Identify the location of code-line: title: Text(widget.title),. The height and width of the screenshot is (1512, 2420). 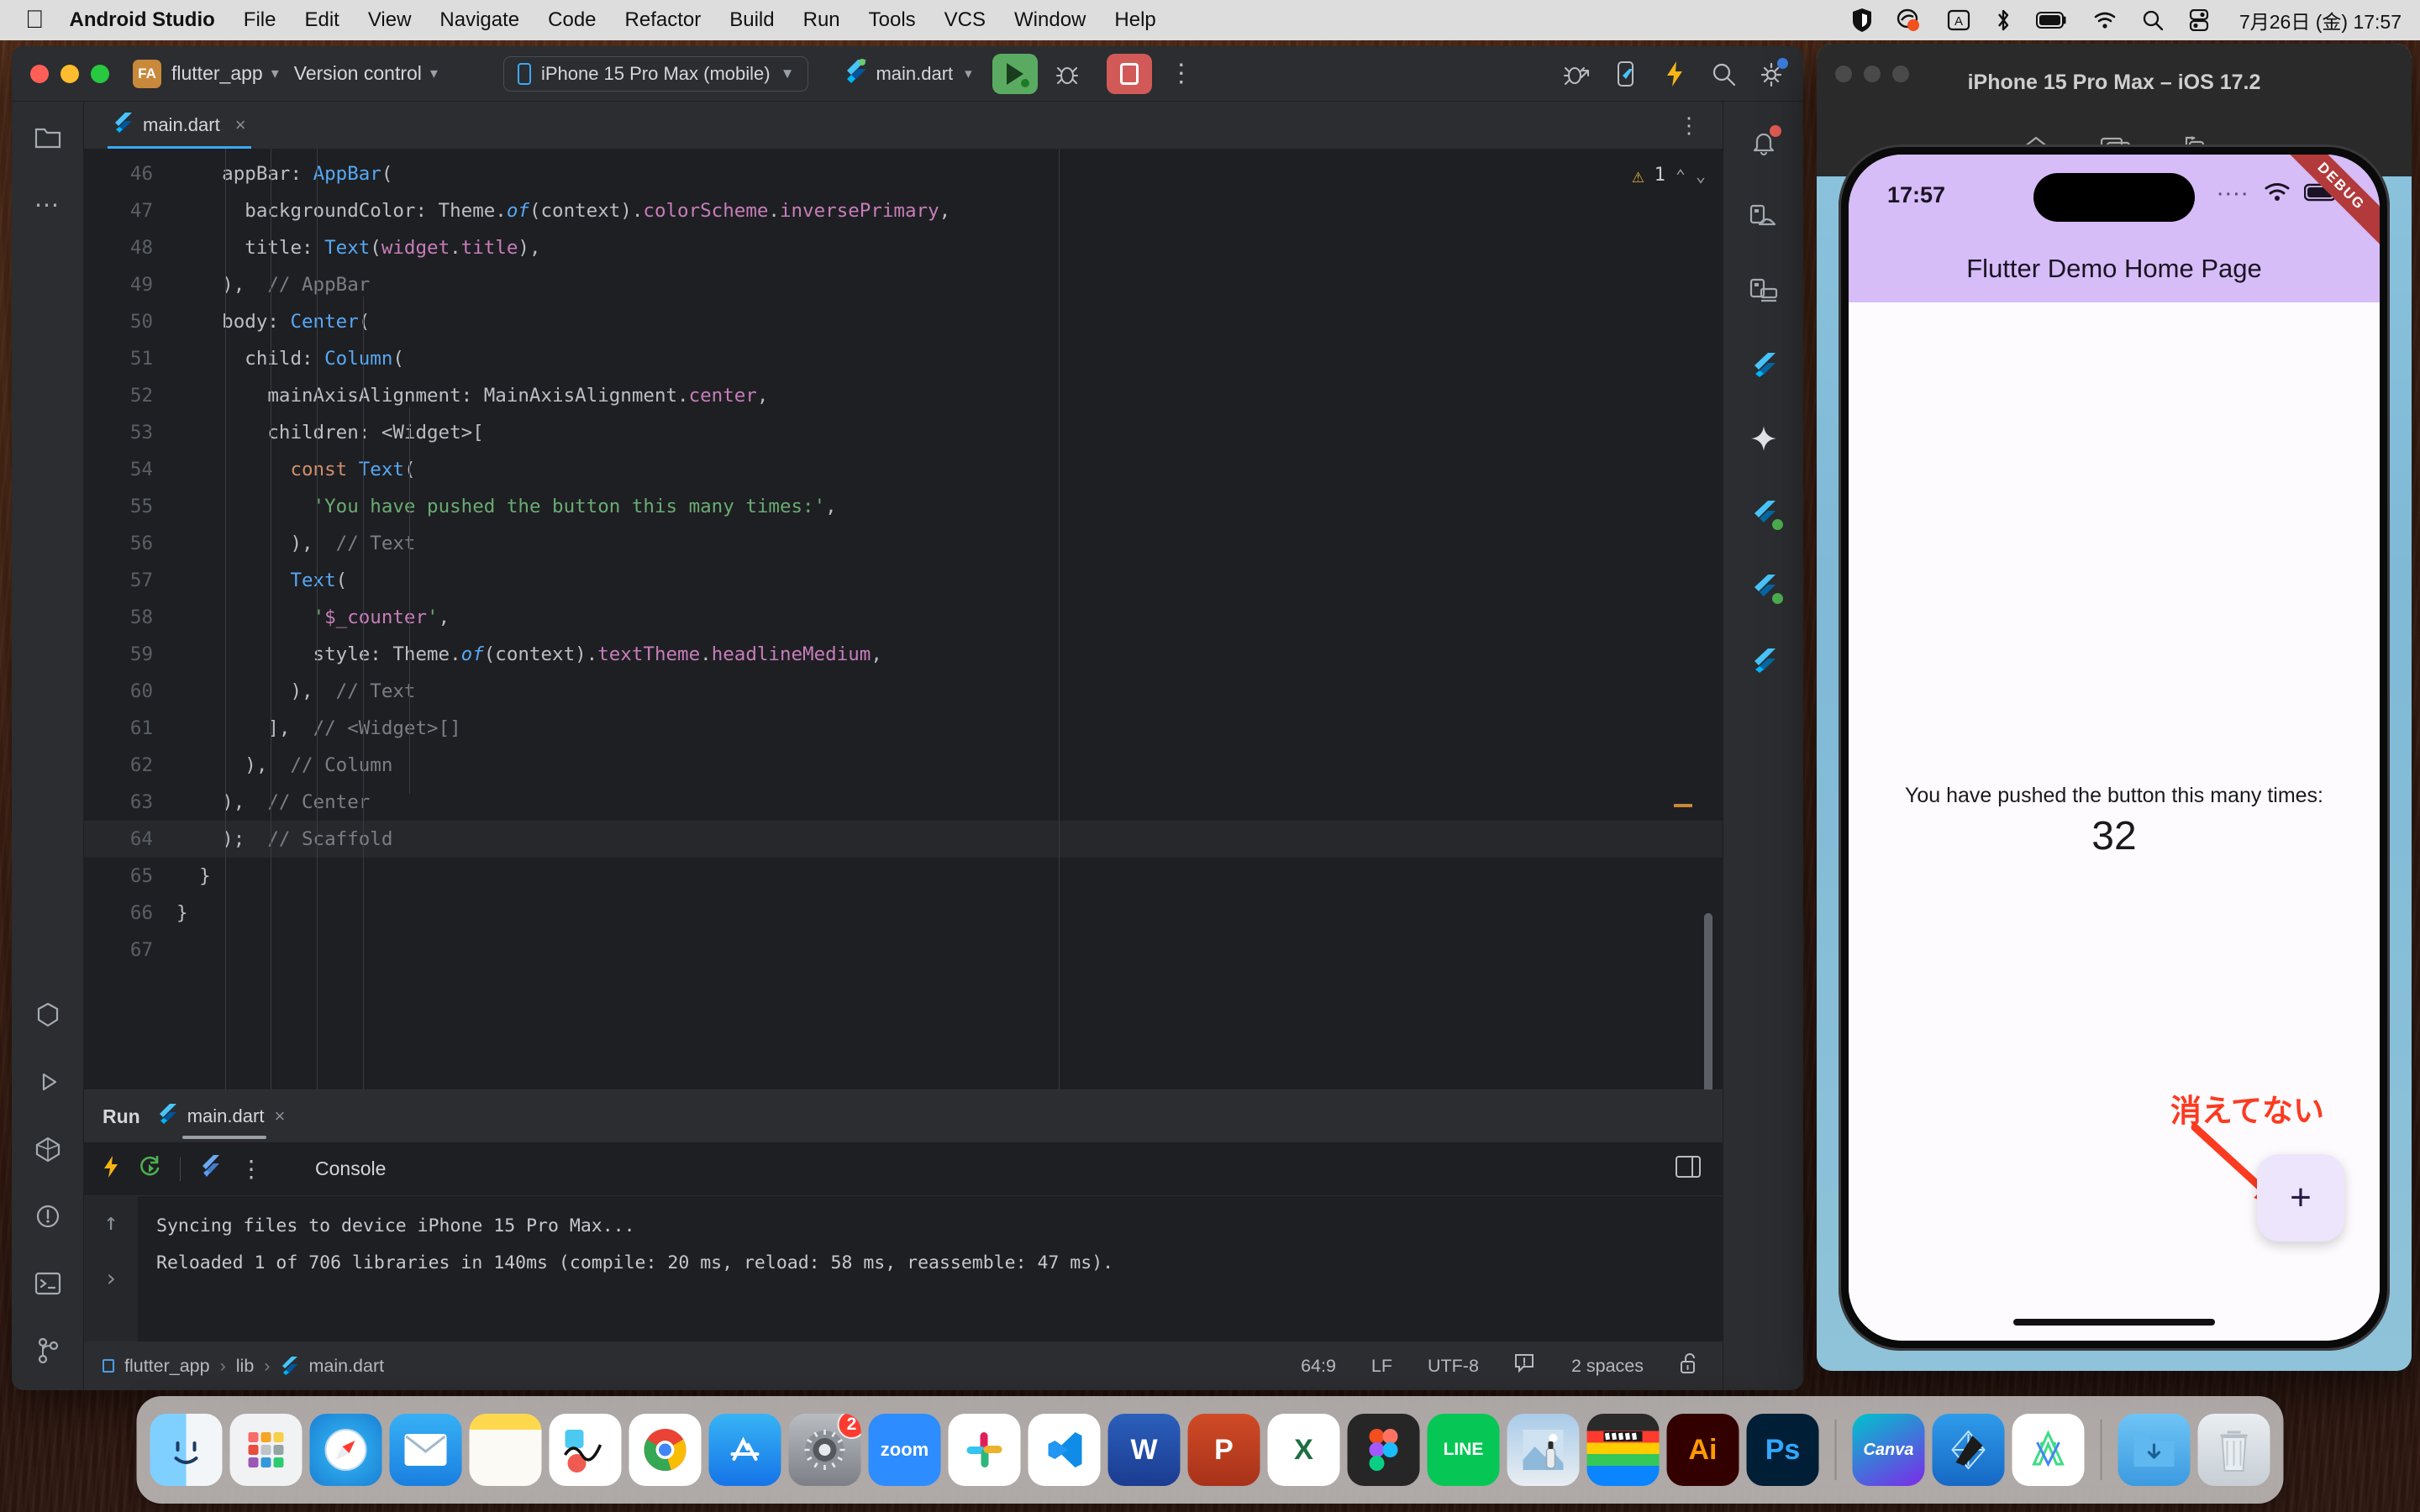
(950, 247).